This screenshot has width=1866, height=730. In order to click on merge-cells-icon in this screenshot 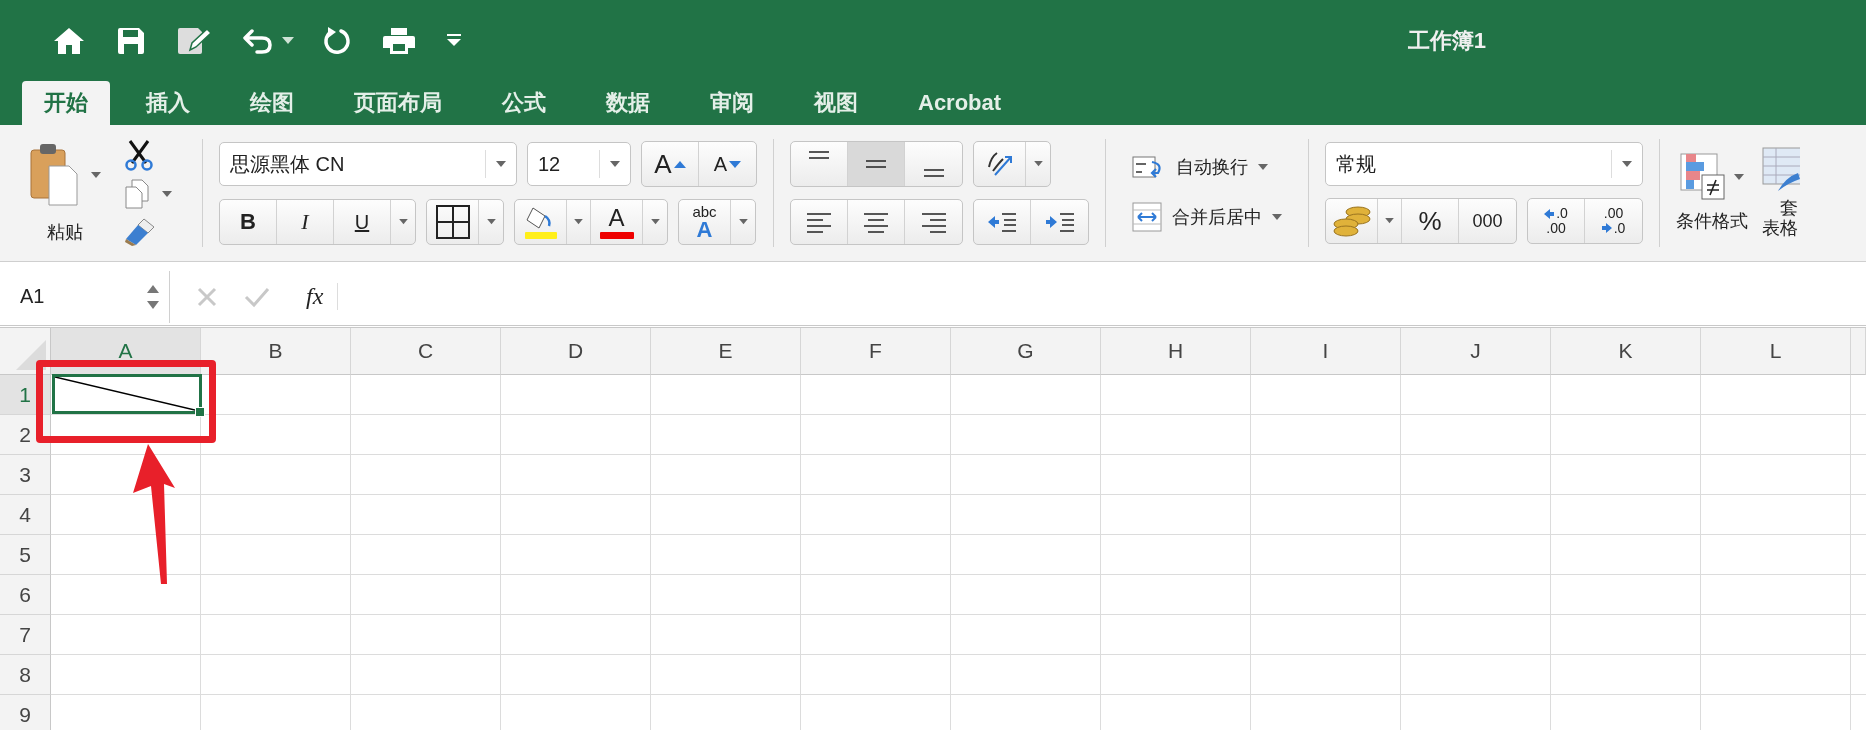, I will do `click(1147, 217)`.